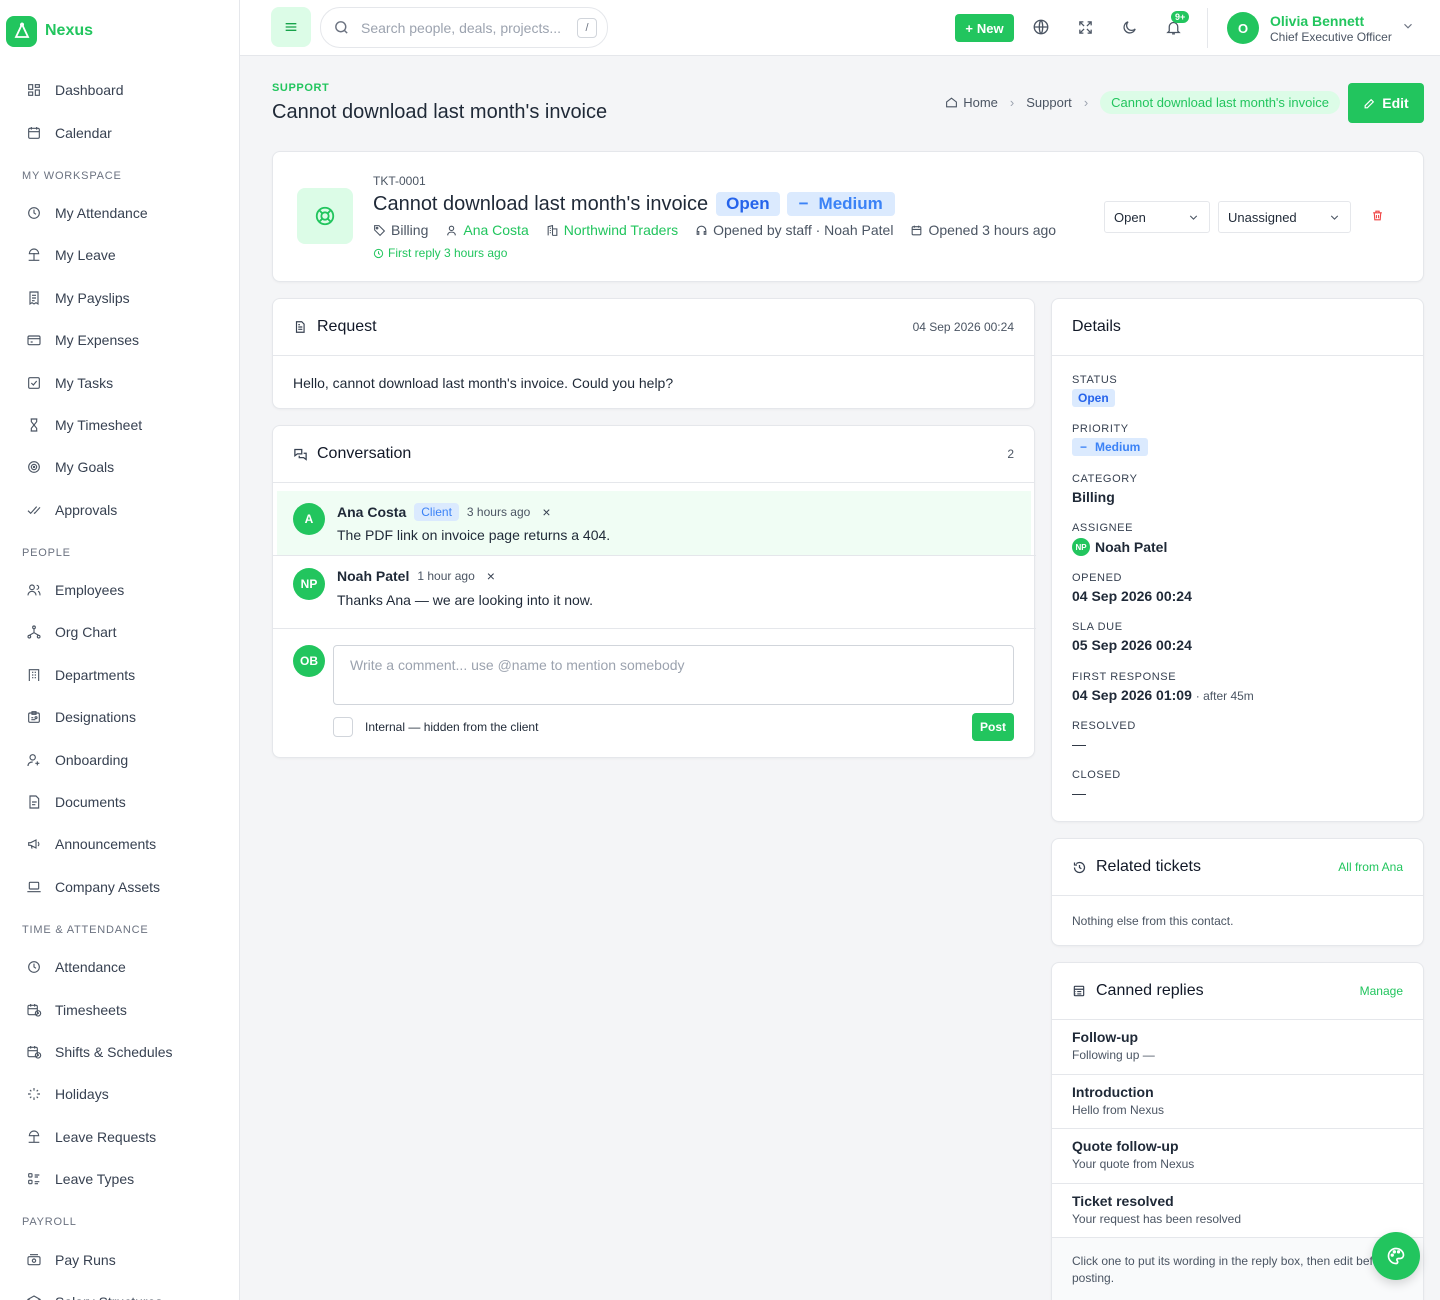 The height and width of the screenshot is (1300, 1440). What do you see at coordinates (119, 1009) in the screenshot?
I see `sidebar-item-timesheets: Timesheets` at bounding box center [119, 1009].